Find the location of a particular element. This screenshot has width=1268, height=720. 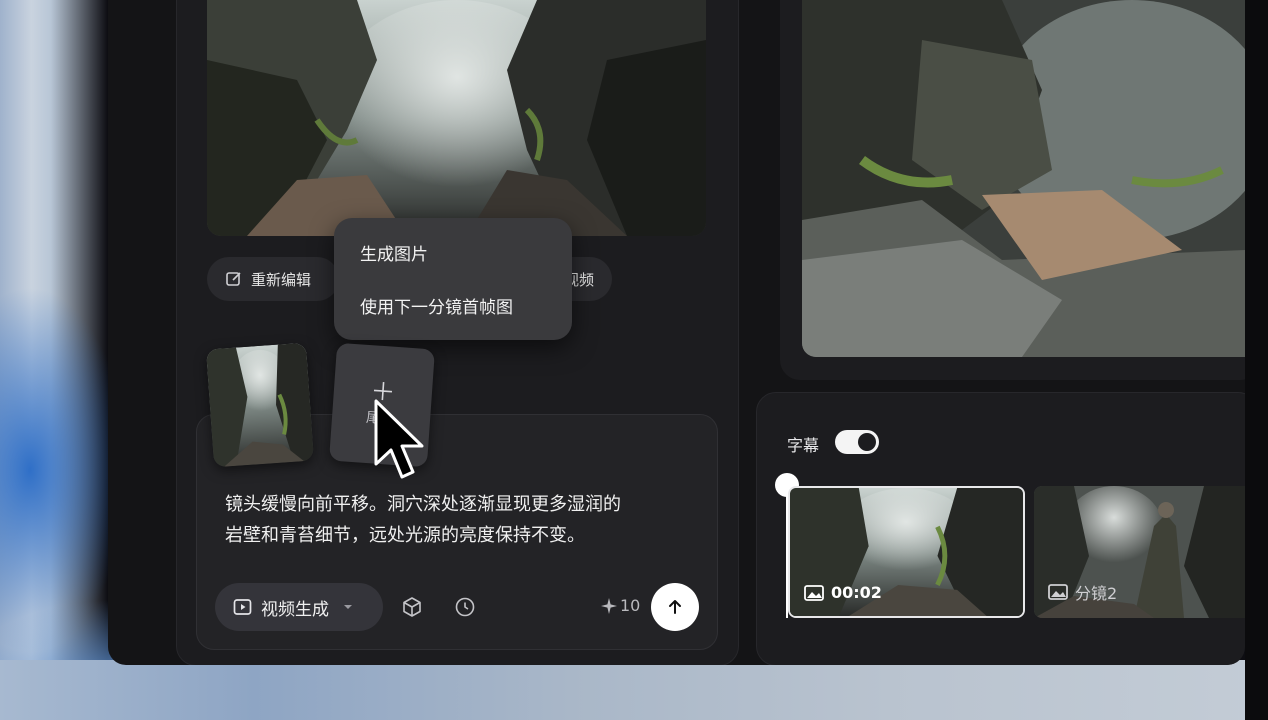

mode-selector: 视频生成 is located at coordinates (299, 607).